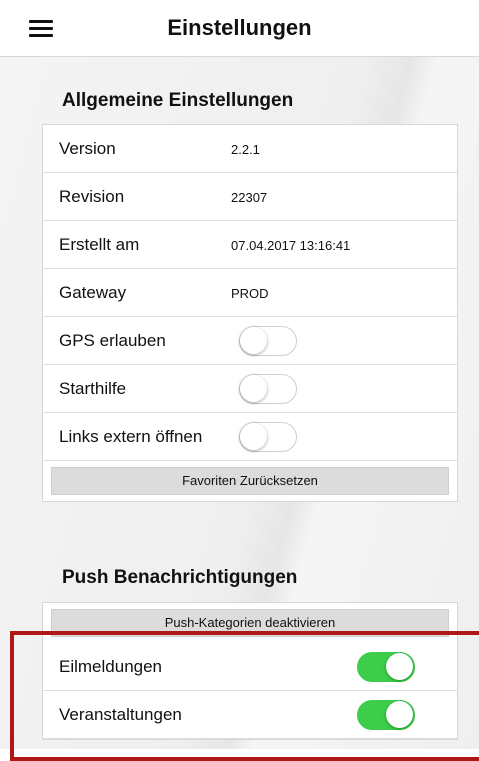  What do you see at coordinates (250, 715) in the screenshot?
I see `push-row-veranstaltungen: Veranstaltungen` at bounding box center [250, 715].